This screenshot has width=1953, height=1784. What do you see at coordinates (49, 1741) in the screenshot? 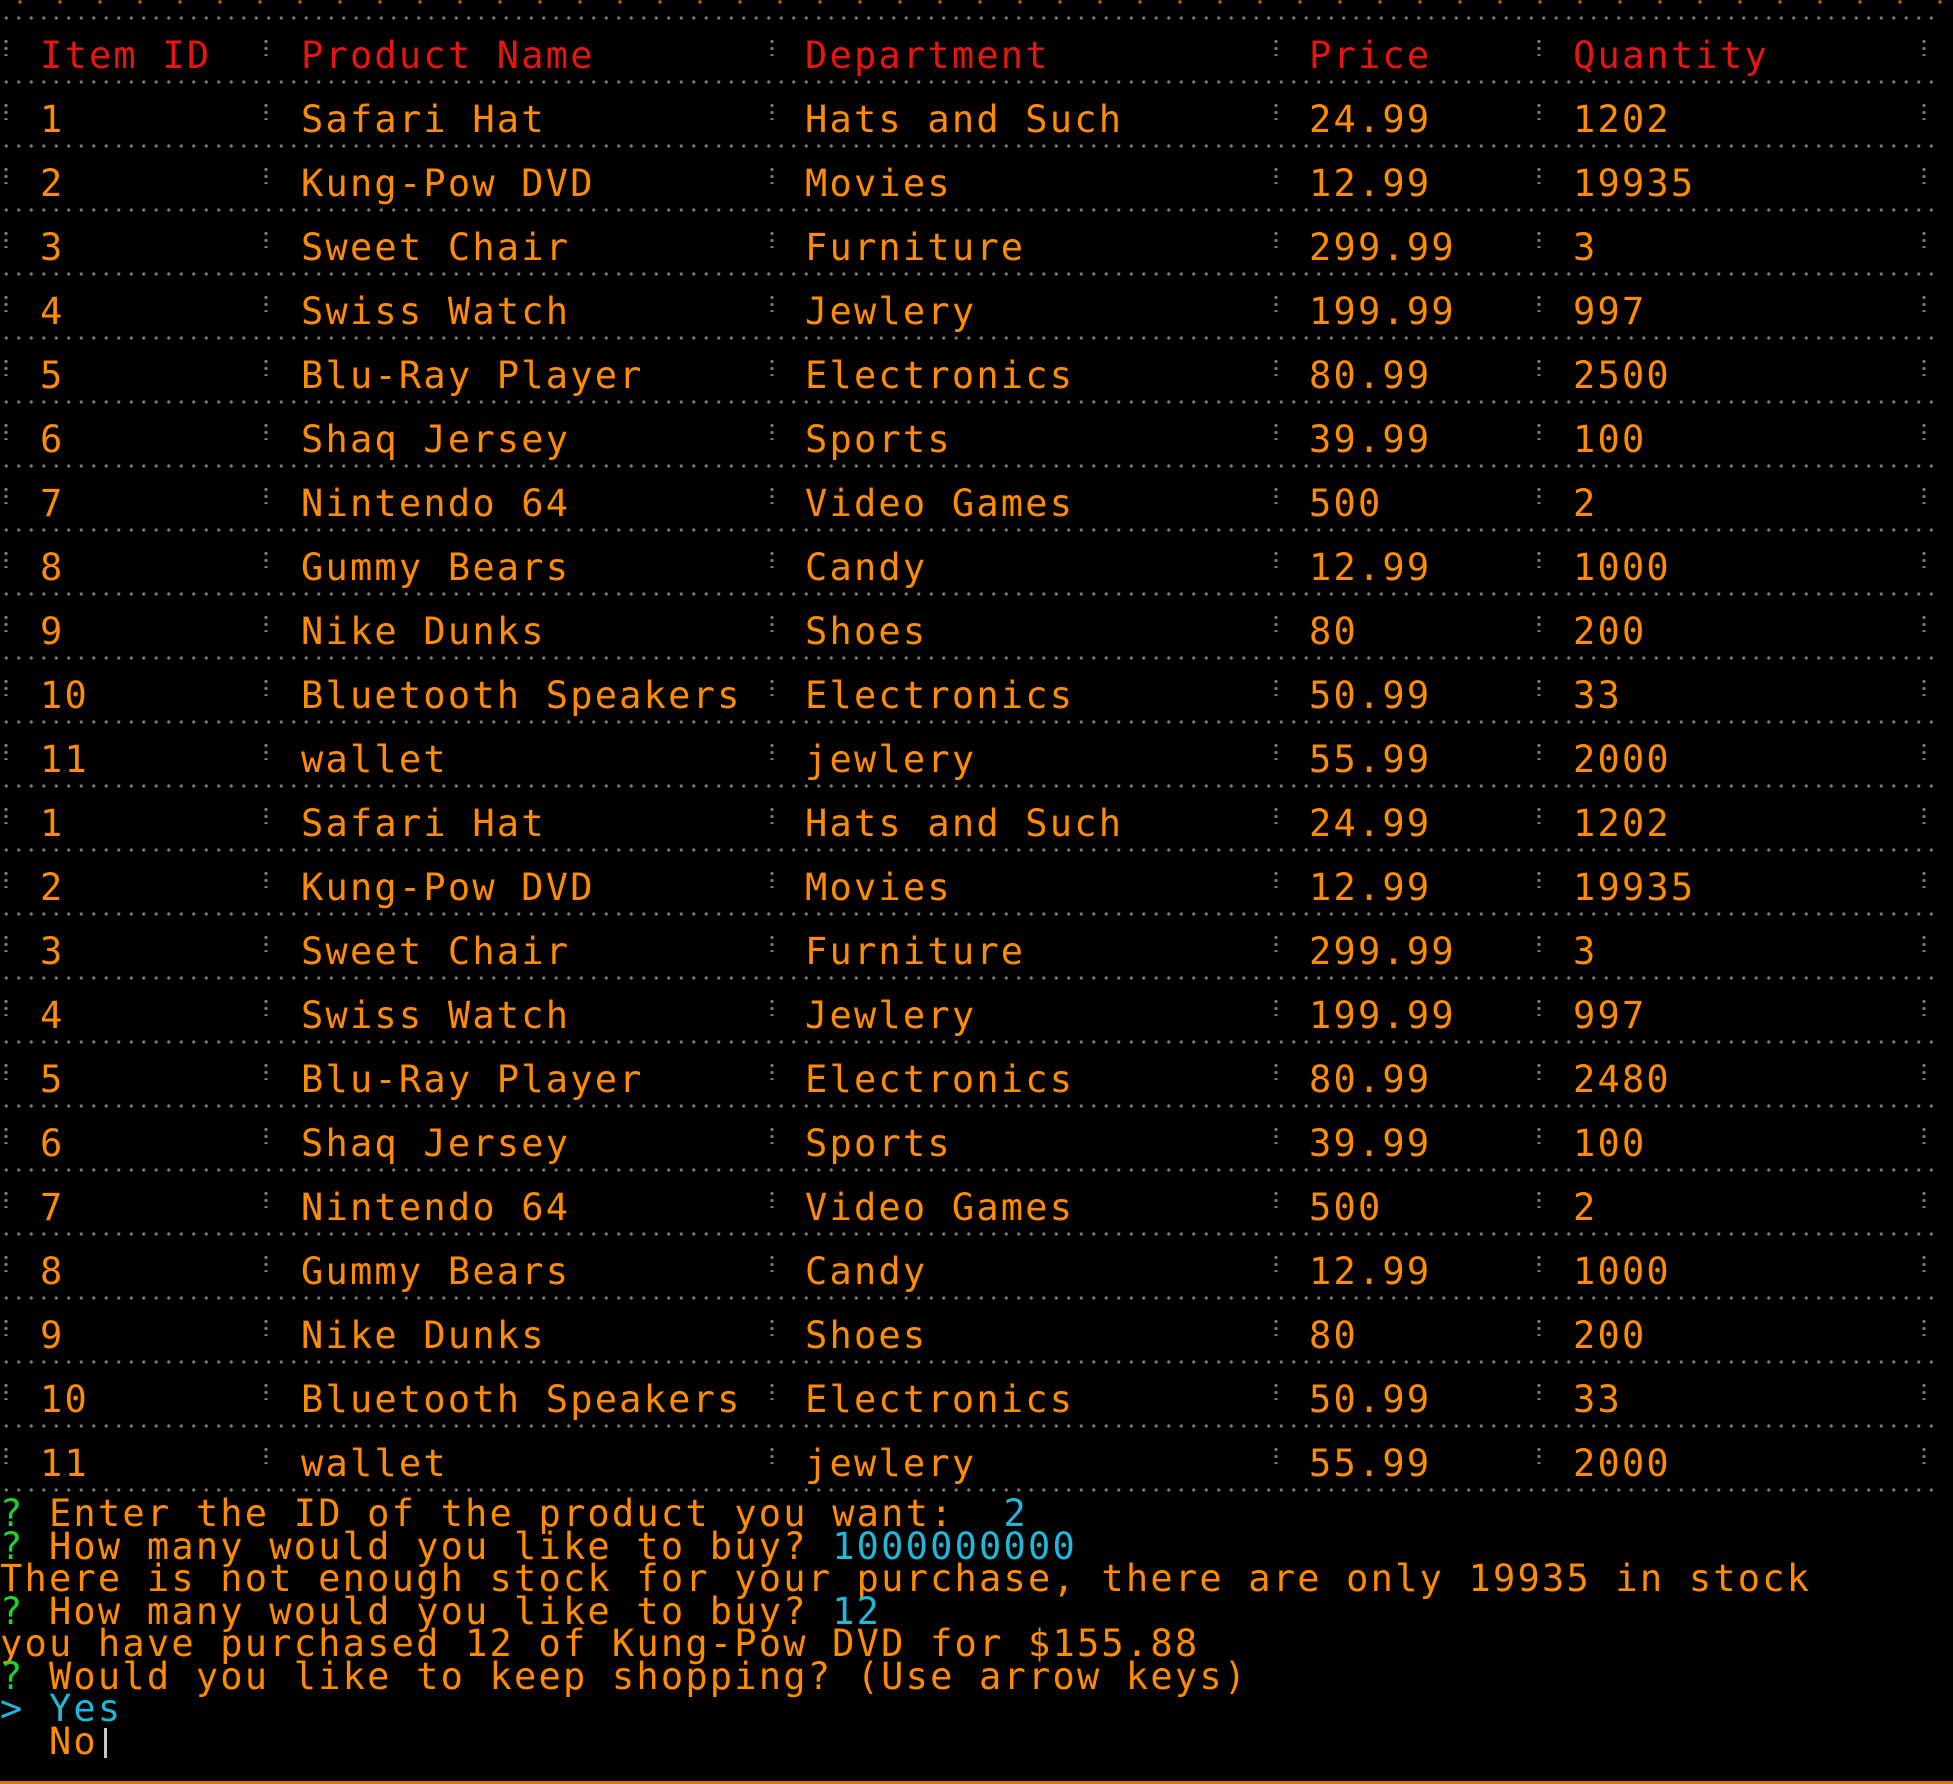
I see `choice-no-label: No` at bounding box center [49, 1741].